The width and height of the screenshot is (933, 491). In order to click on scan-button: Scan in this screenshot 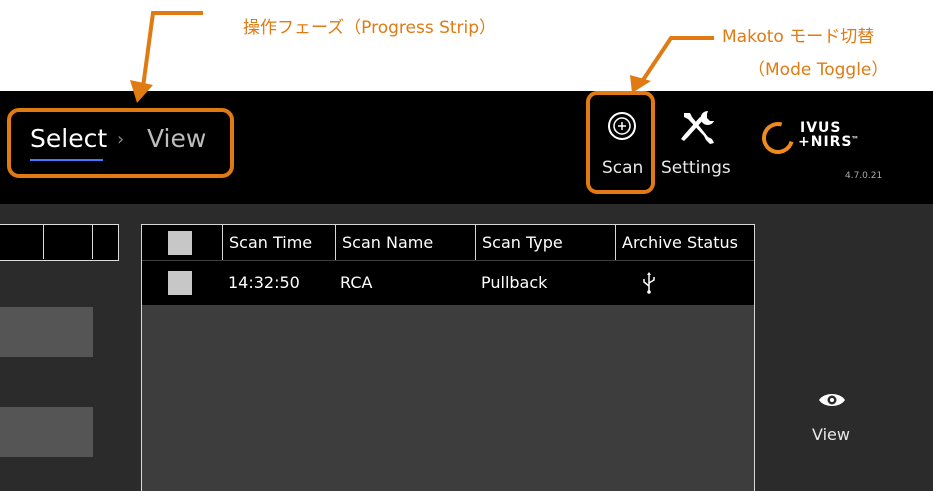, I will do `click(623, 143)`.